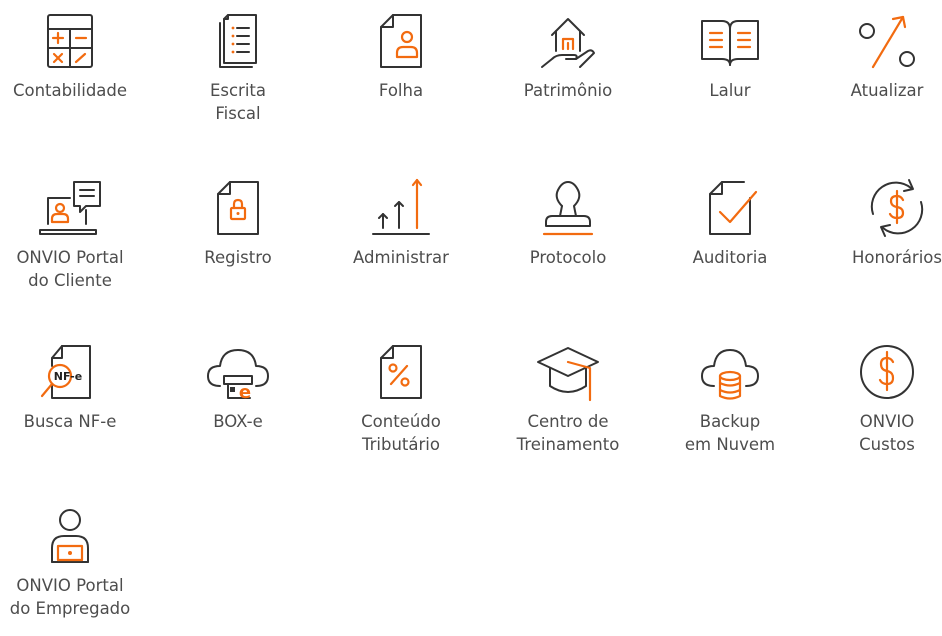  I want to click on laptop-chat-icon, so click(70, 208).